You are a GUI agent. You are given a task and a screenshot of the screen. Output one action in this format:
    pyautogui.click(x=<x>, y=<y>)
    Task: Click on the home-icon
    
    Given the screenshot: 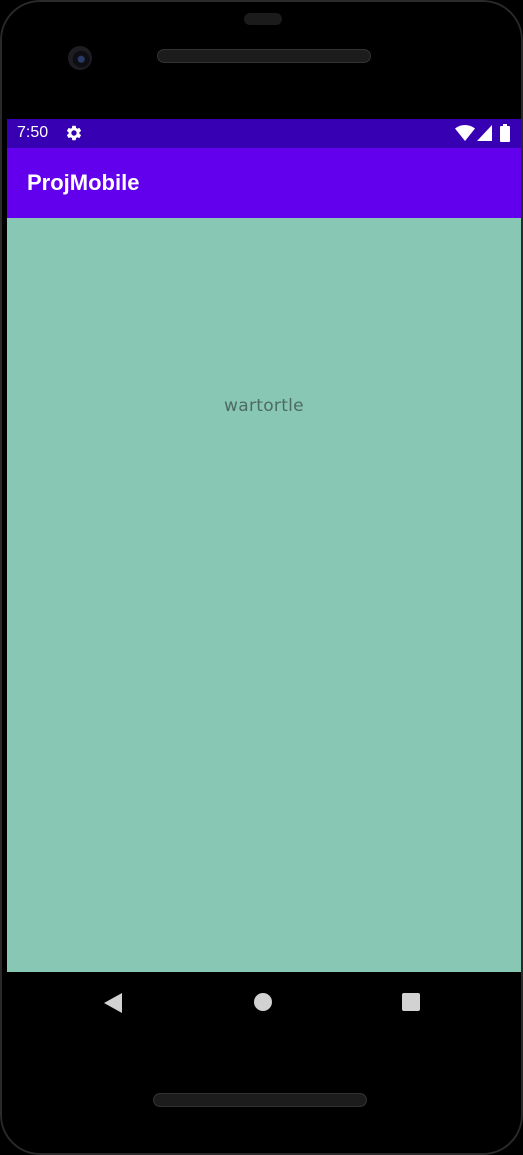 What is the action you would take?
    pyautogui.click(x=263, y=1002)
    